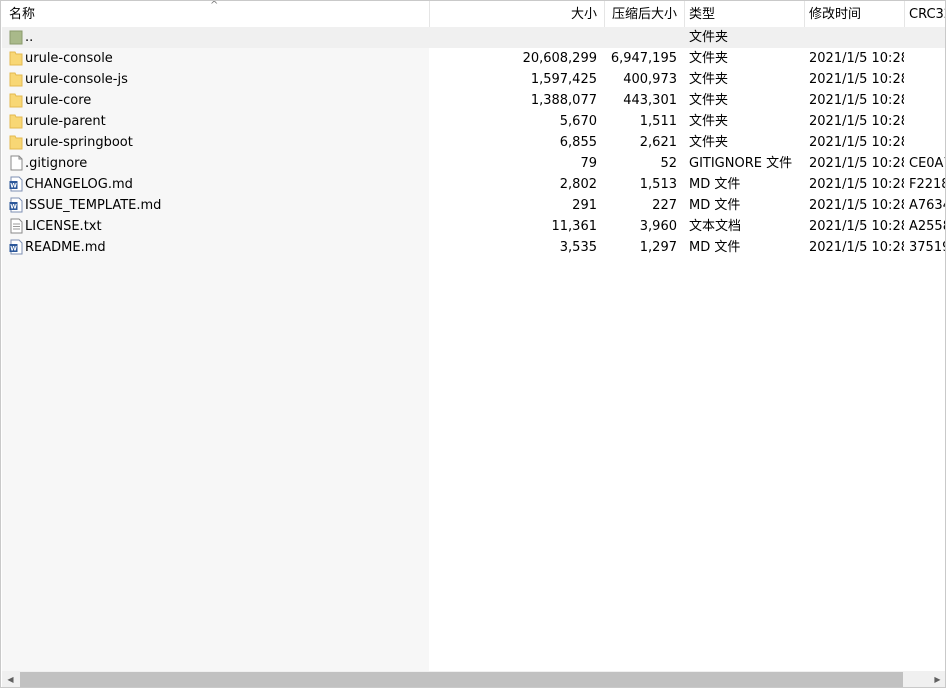 This screenshot has width=946, height=688. What do you see at coordinates (644, 14) in the screenshot?
I see `column-header-packed-size: 压缩后大小` at bounding box center [644, 14].